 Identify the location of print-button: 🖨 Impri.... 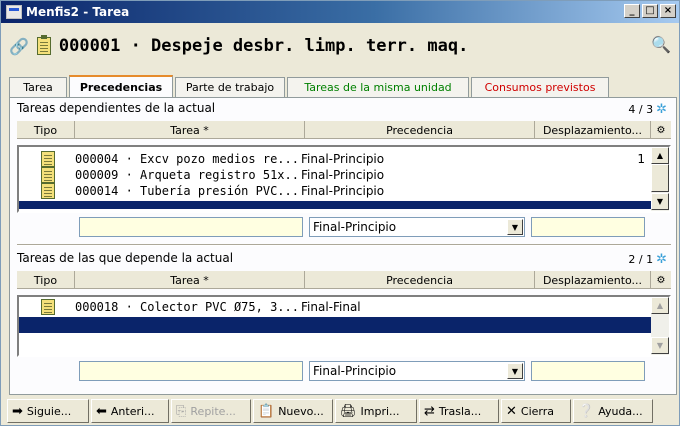
(376, 411).